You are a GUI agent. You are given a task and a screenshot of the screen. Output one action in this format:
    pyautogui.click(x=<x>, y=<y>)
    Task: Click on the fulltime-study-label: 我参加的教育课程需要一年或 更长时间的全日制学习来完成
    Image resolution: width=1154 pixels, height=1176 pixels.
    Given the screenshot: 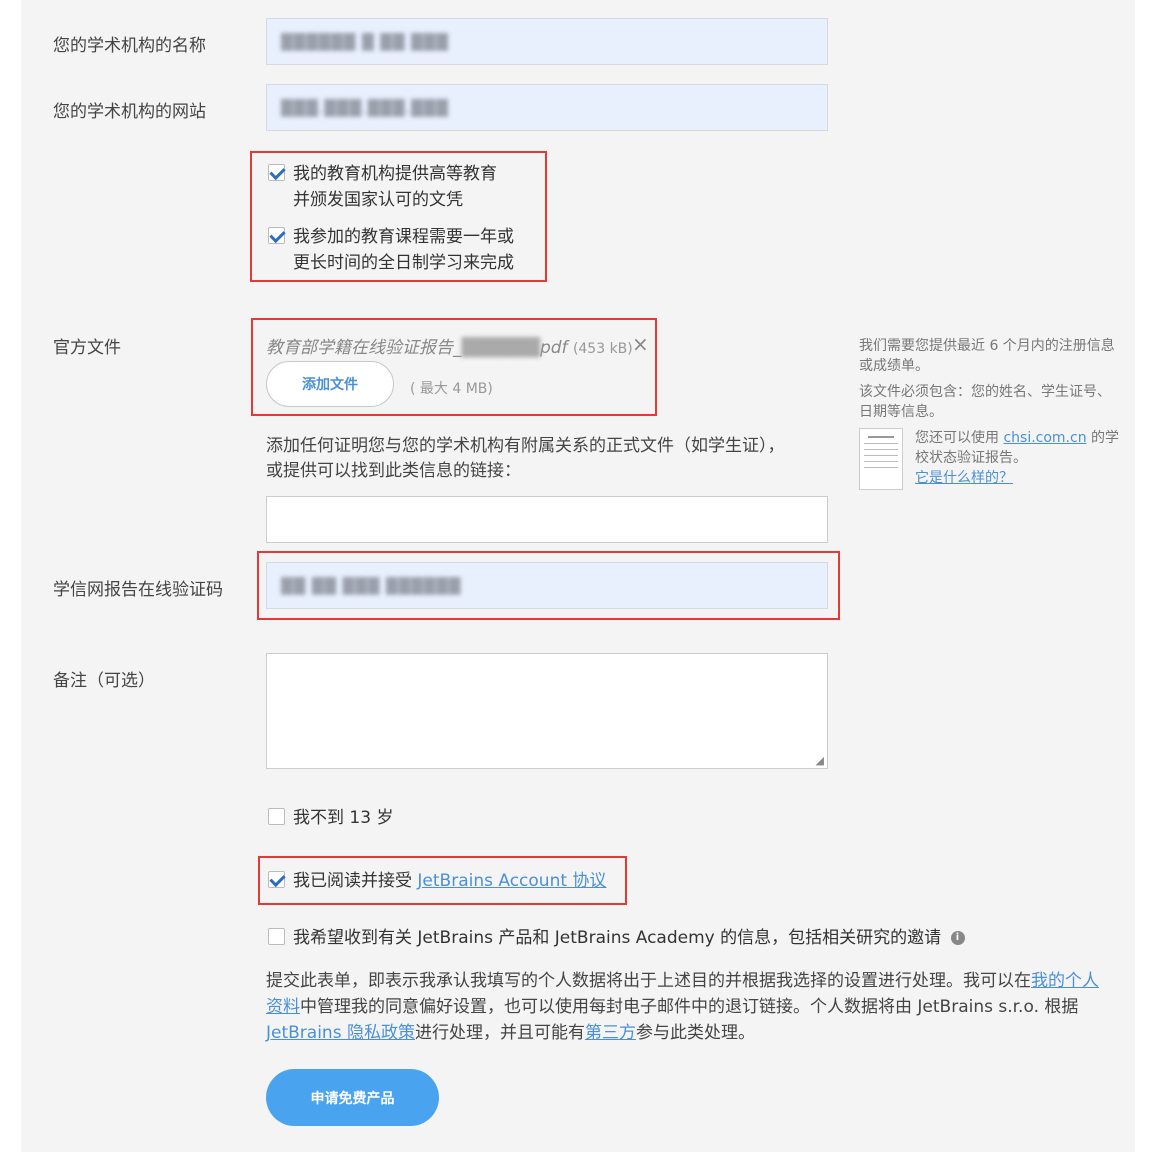 What is the action you would take?
    pyautogui.click(x=403, y=250)
    